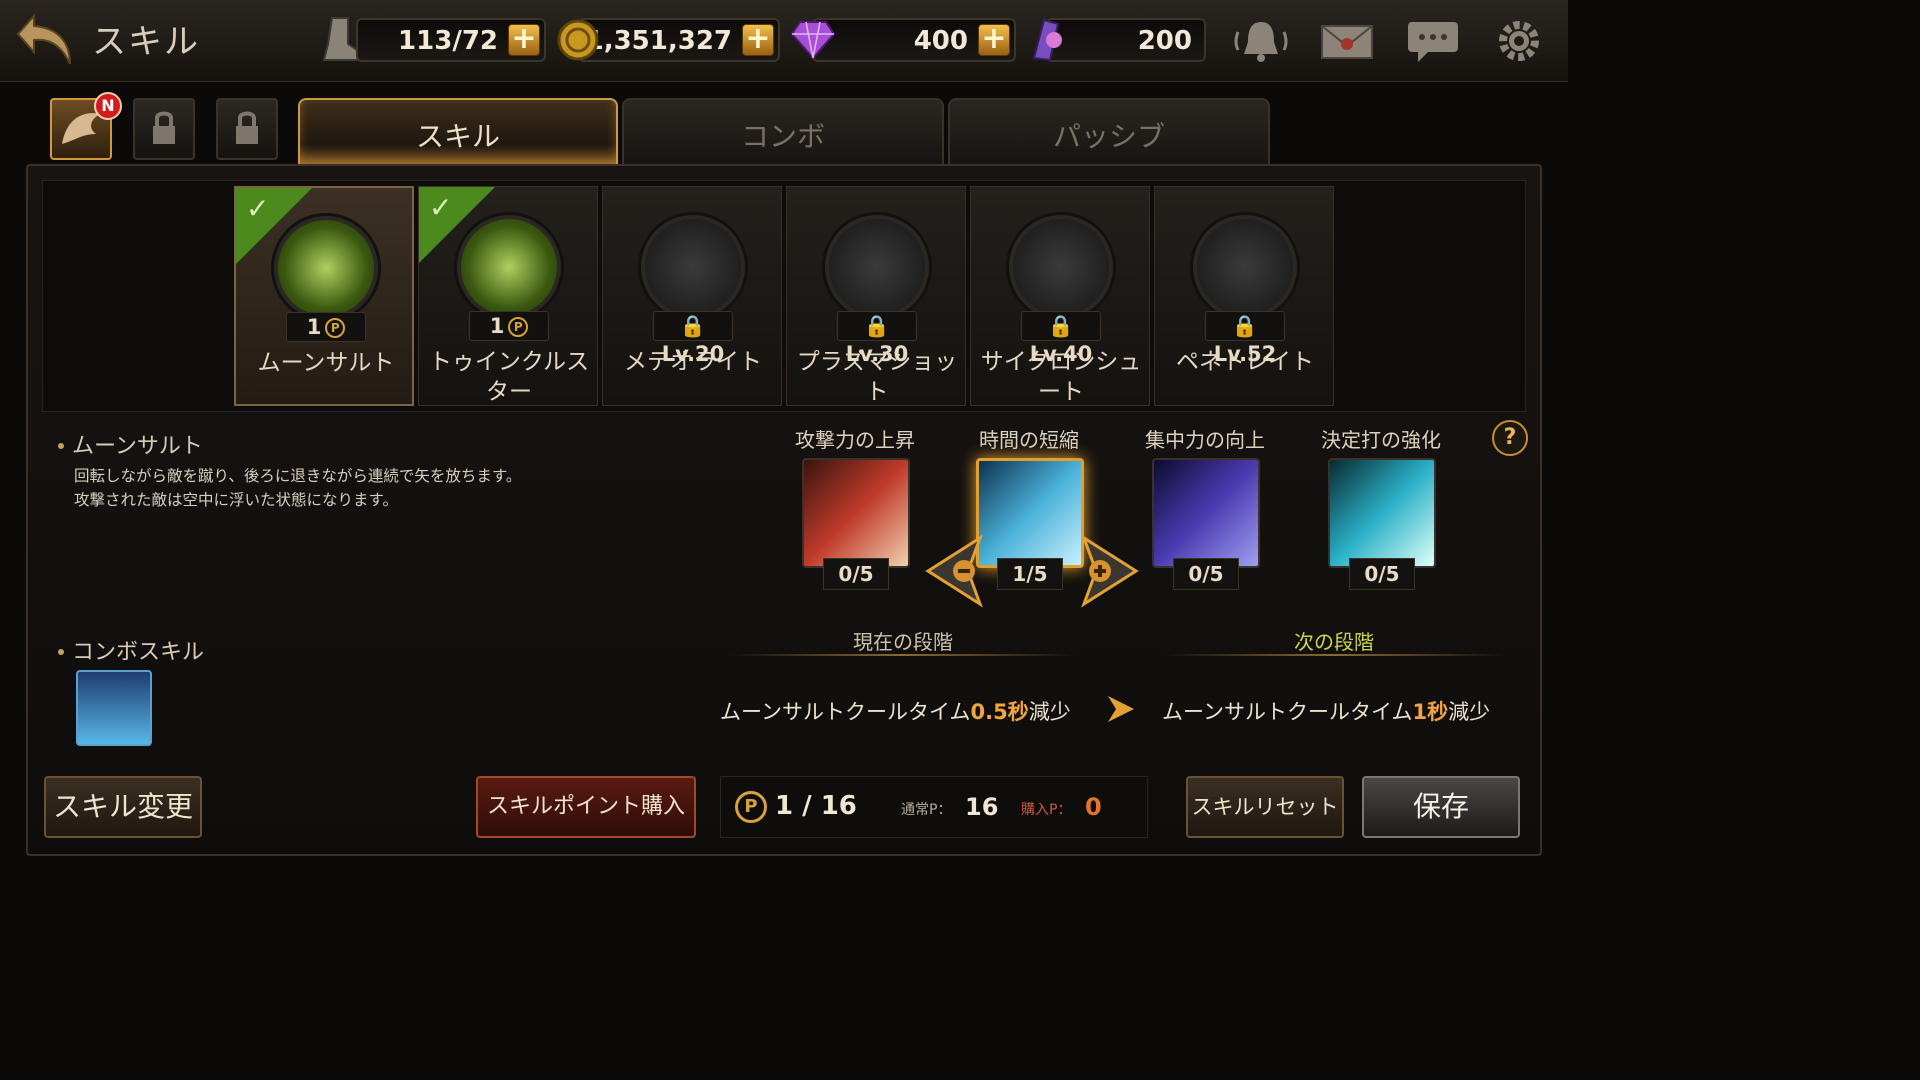 Image resolution: width=1920 pixels, height=1080 pixels. Describe the element at coordinates (1261, 41) in the screenshot. I see `bell-icon` at that location.